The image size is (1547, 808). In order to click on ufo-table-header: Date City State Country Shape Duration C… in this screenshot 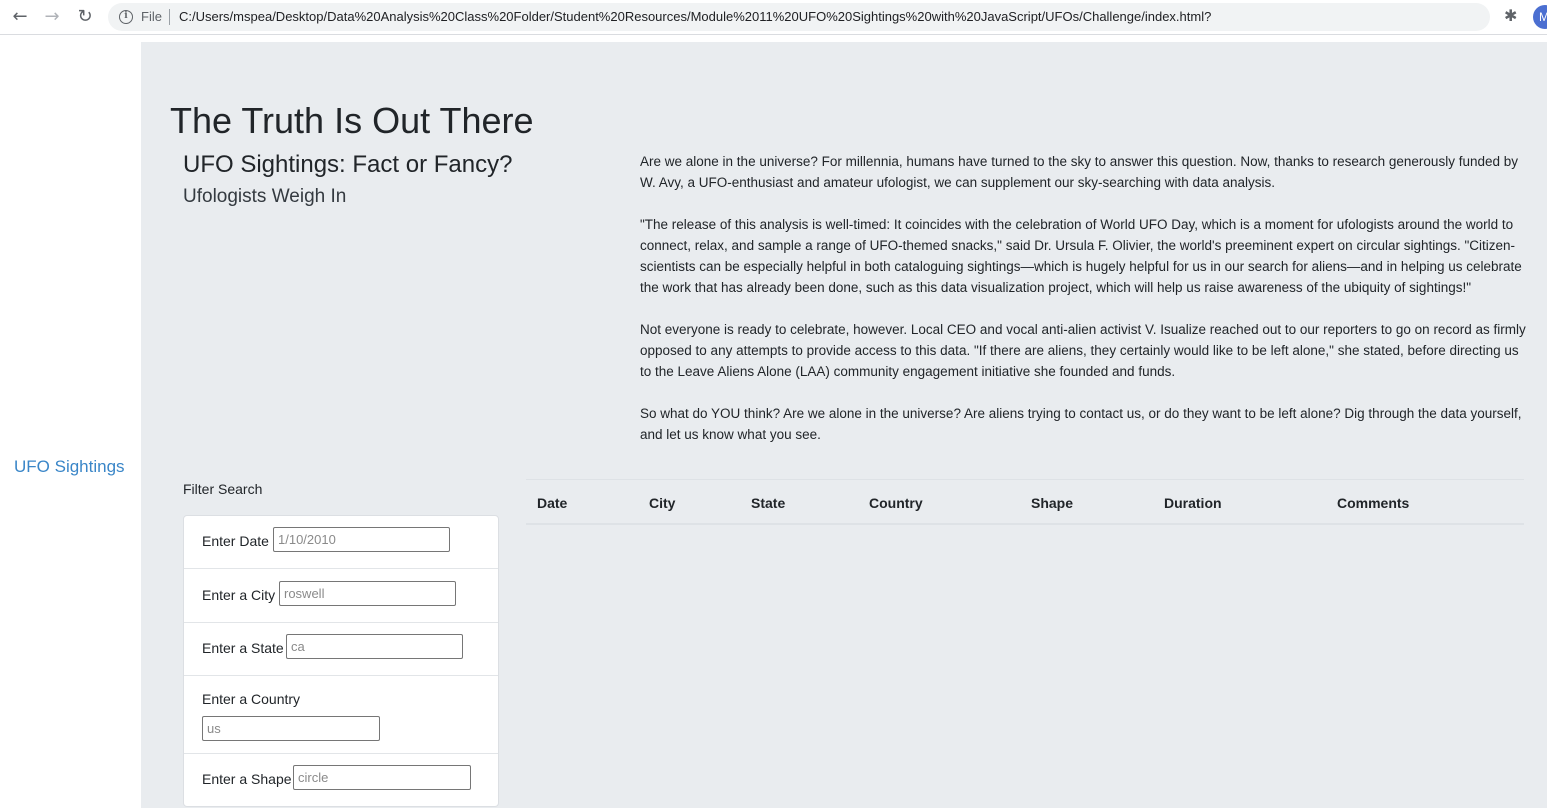, I will do `click(1025, 502)`.